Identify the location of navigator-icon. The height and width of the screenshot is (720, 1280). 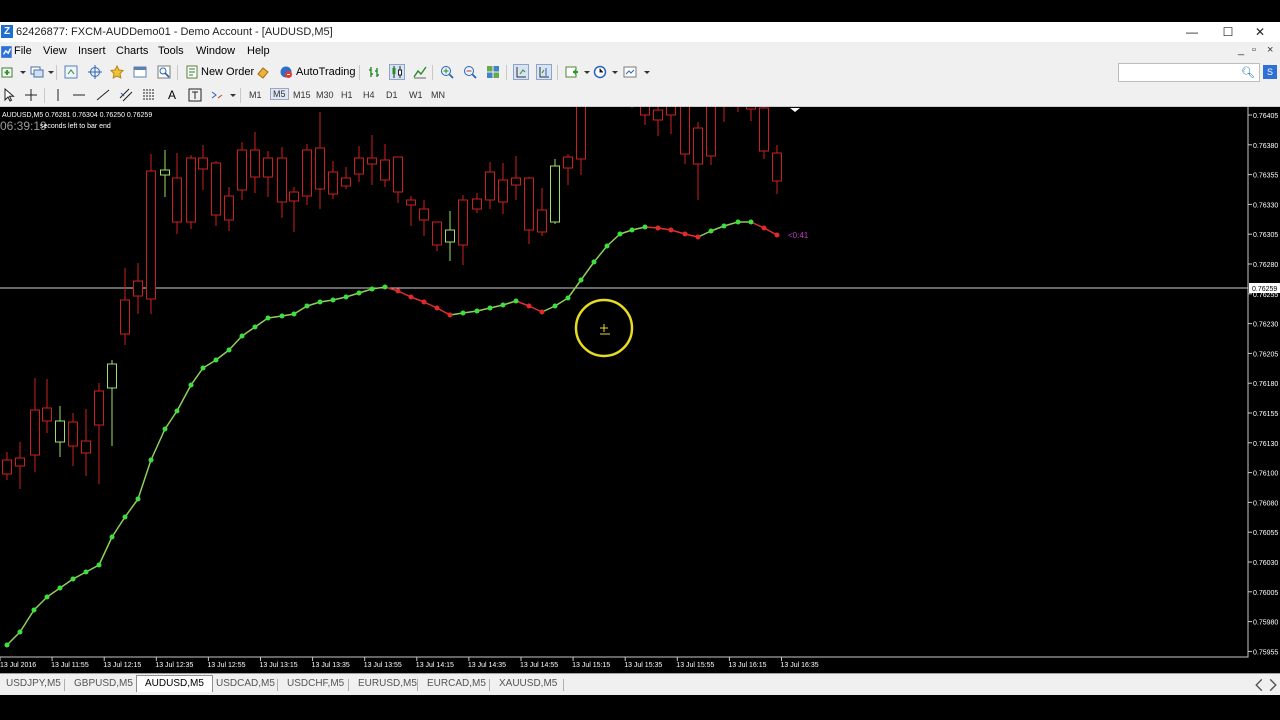
(117, 72).